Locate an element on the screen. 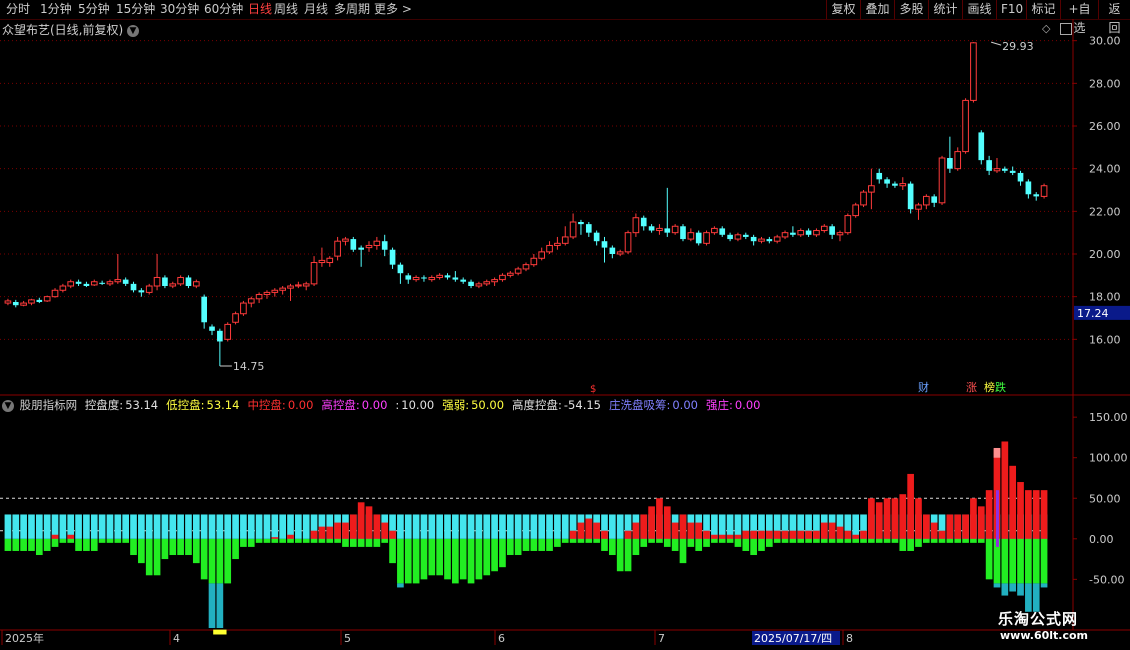 The width and height of the screenshot is (1130, 650). indicator-item-8: 强庄: 0.00 is located at coordinates (735, 405).